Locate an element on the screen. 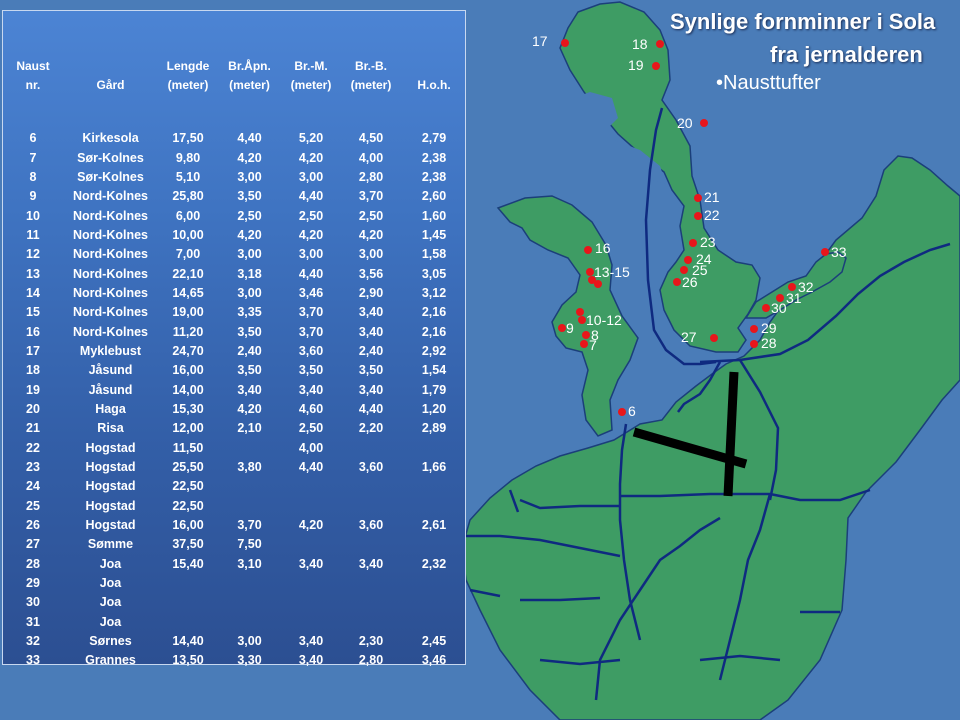 Image resolution: width=960 pixels, height=720 pixels. table-row: 14 Nord-Kolnes 14,65 3,00 3,46 2,90 3,12 is located at coordinates (235, 293).